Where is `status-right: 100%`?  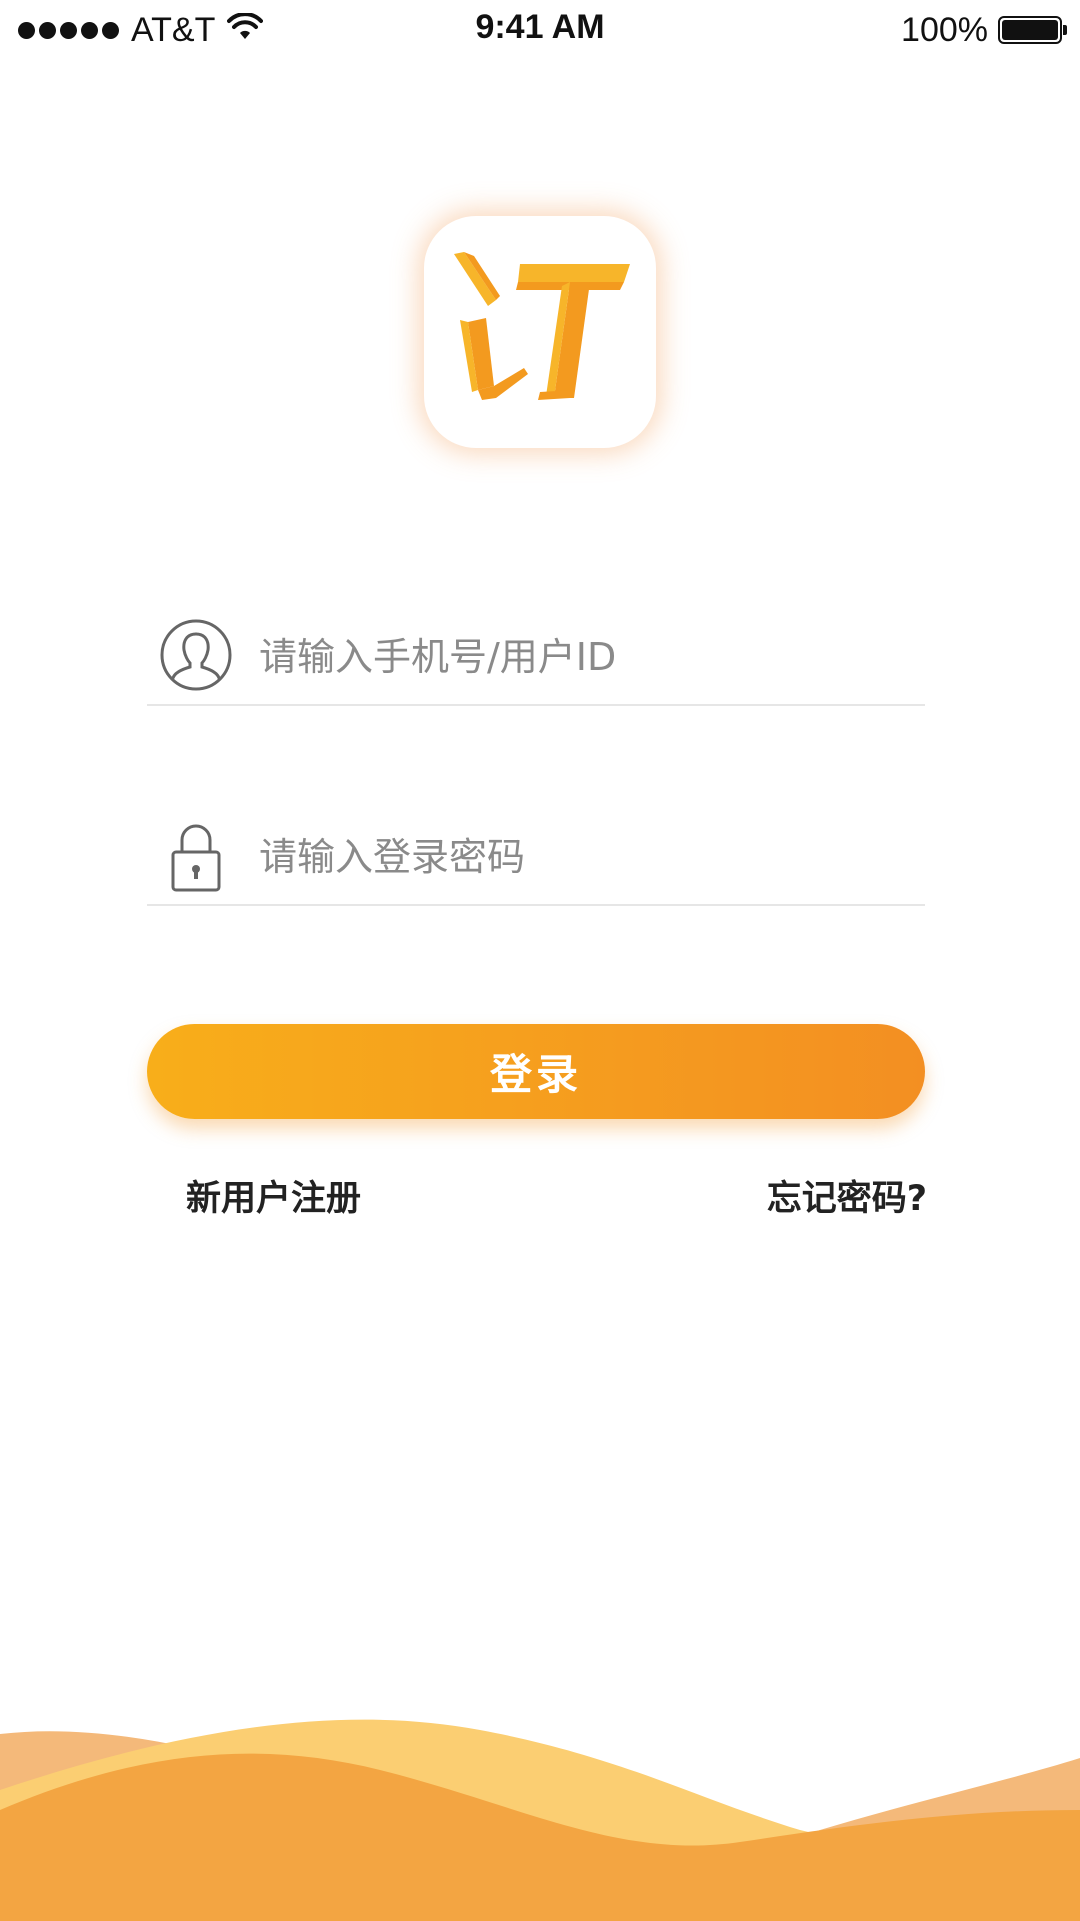
status-right: 100% is located at coordinates (984, 30).